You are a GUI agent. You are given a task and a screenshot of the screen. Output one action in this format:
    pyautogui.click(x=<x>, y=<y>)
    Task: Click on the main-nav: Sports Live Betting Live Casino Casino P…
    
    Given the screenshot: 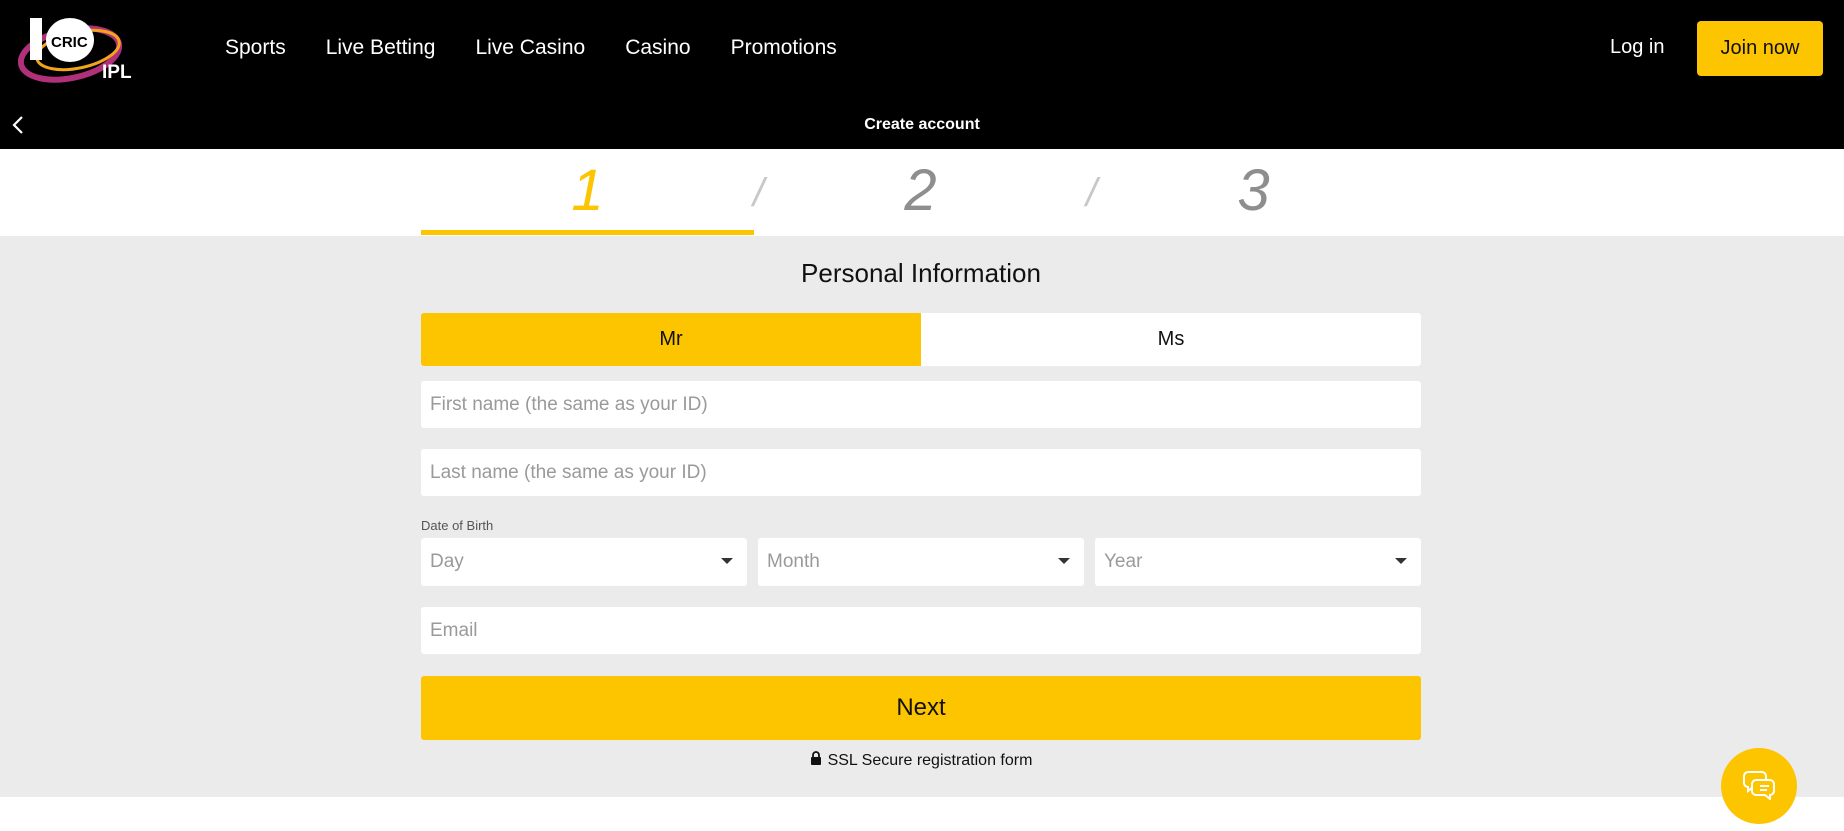 What is the action you would take?
    pyautogui.click(x=531, y=48)
    